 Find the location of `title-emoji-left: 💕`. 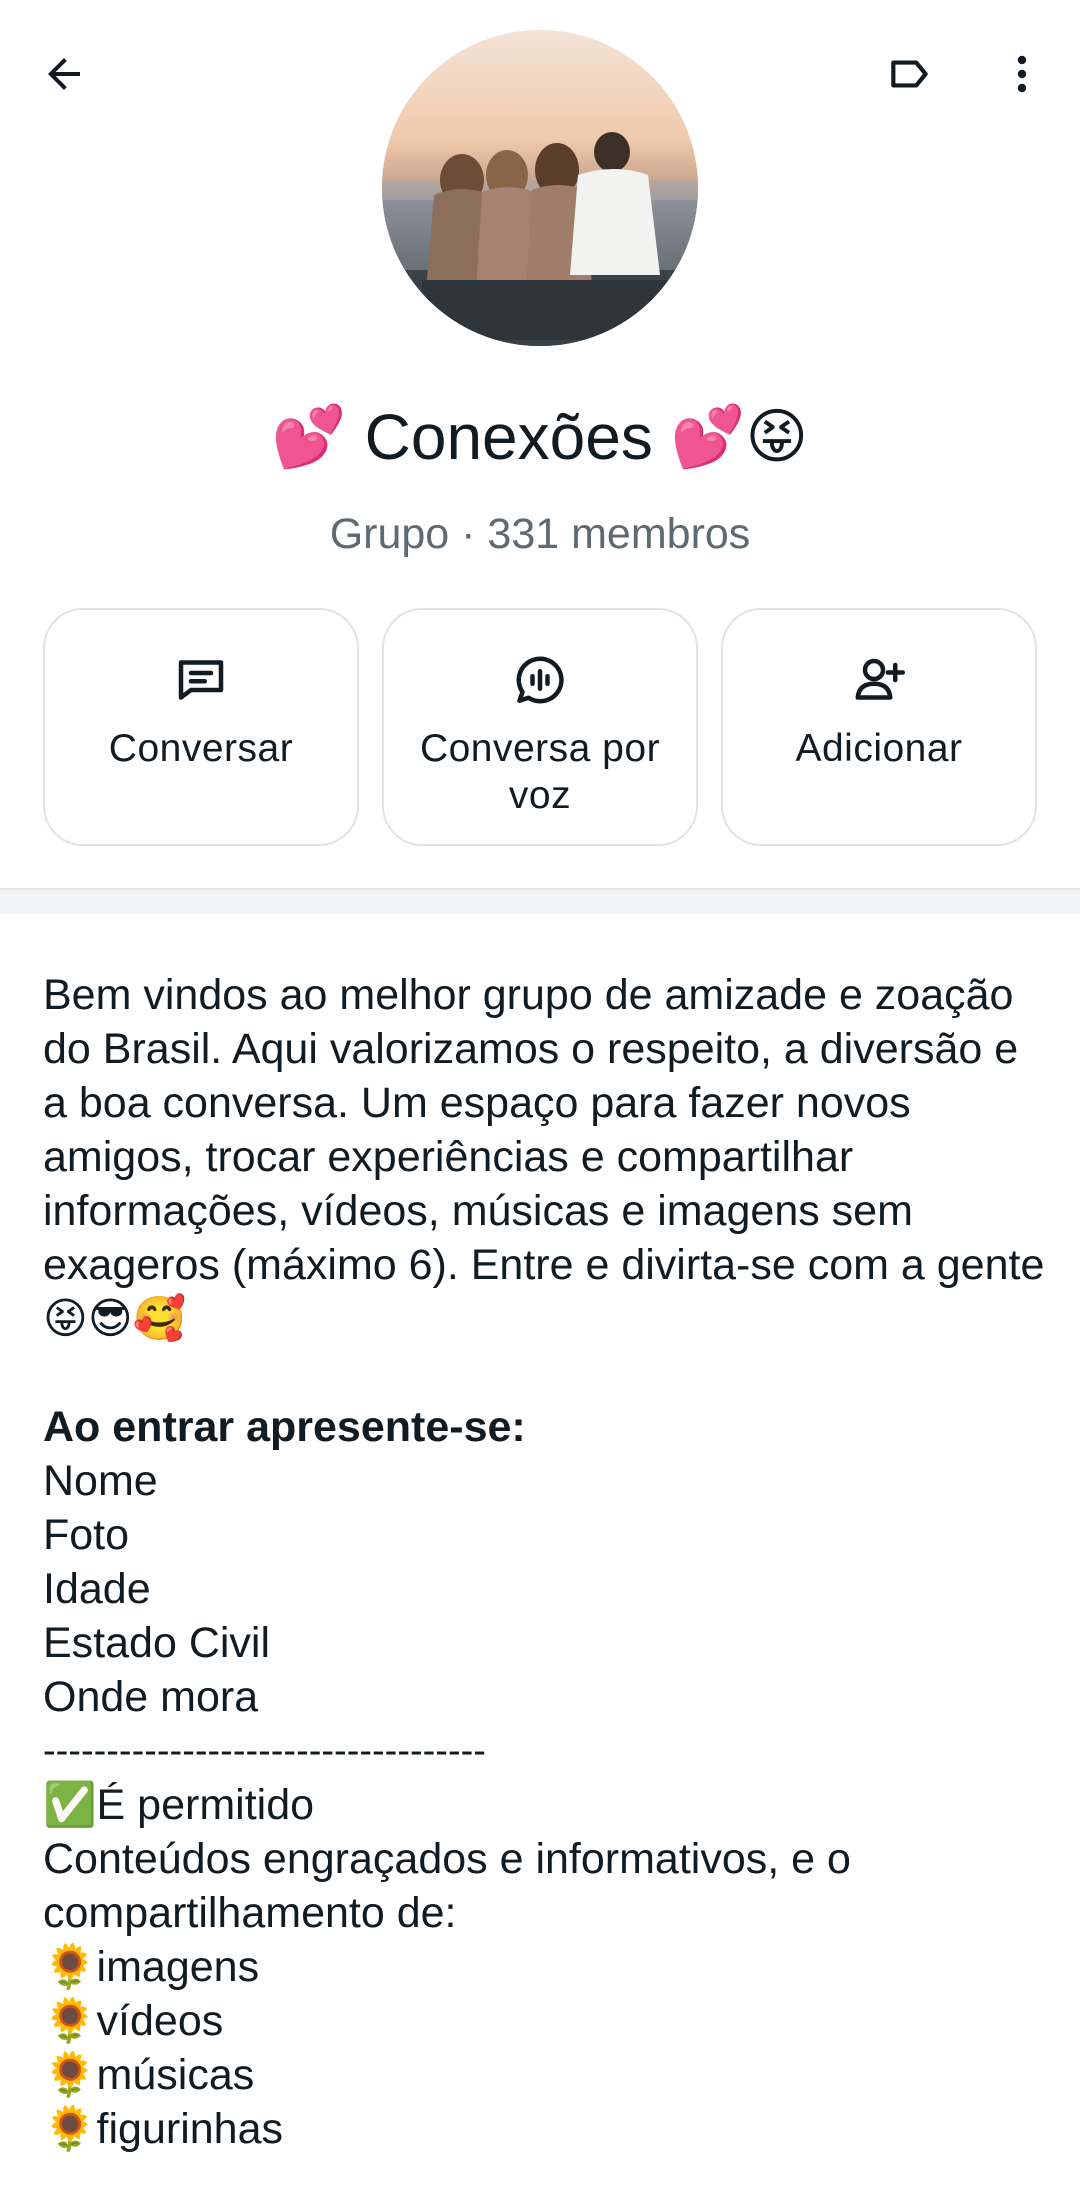

title-emoji-left: 💕 is located at coordinates (309, 436).